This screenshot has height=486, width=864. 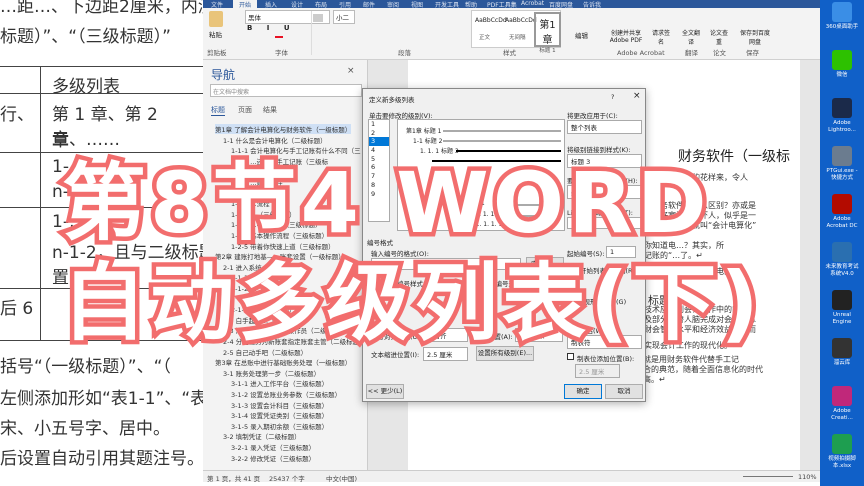 I want to click on multilevel-list-icon, so click(x=318, y=18).